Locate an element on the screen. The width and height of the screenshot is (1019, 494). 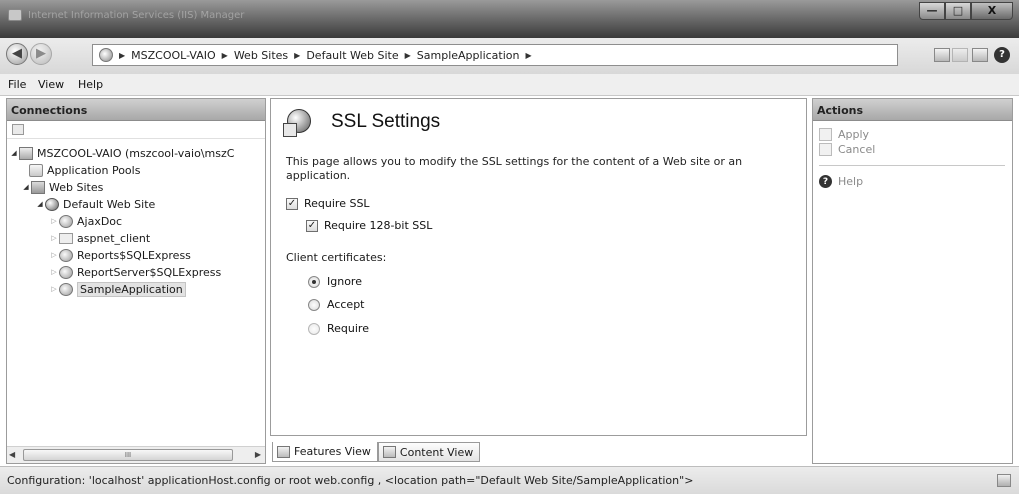
breadcrumb-item-server: MSZCOOL-VAIO is located at coordinates (173, 55).